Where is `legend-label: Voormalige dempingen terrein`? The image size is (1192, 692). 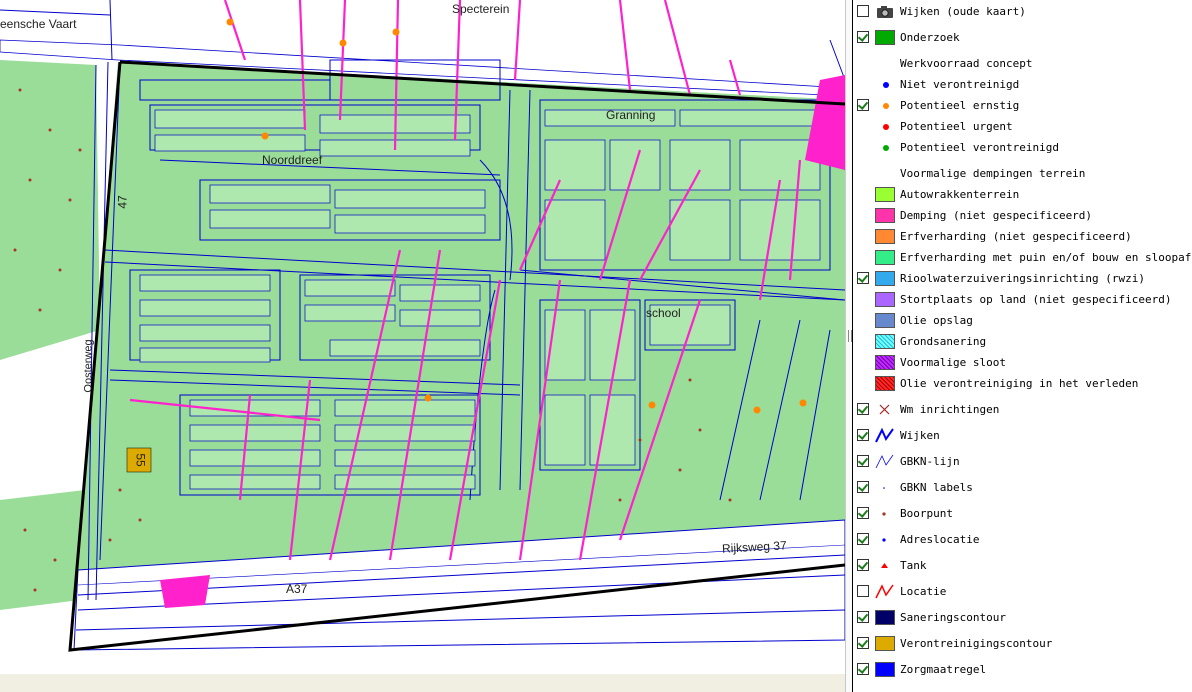 legend-label: Voormalige dempingen terrein is located at coordinates (993, 173).